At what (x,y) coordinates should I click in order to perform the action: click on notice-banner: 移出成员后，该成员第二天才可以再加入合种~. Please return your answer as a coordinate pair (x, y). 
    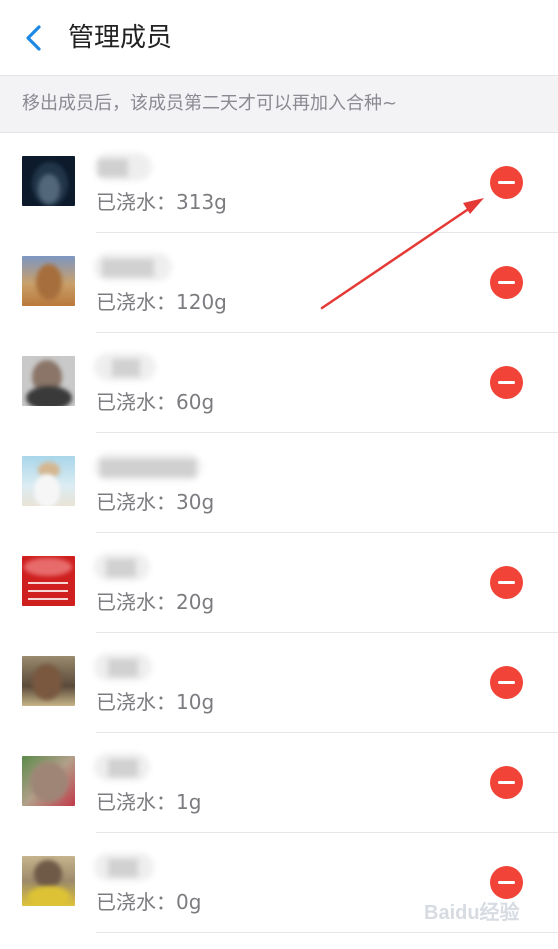
    Looking at the image, I should click on (279, 104).